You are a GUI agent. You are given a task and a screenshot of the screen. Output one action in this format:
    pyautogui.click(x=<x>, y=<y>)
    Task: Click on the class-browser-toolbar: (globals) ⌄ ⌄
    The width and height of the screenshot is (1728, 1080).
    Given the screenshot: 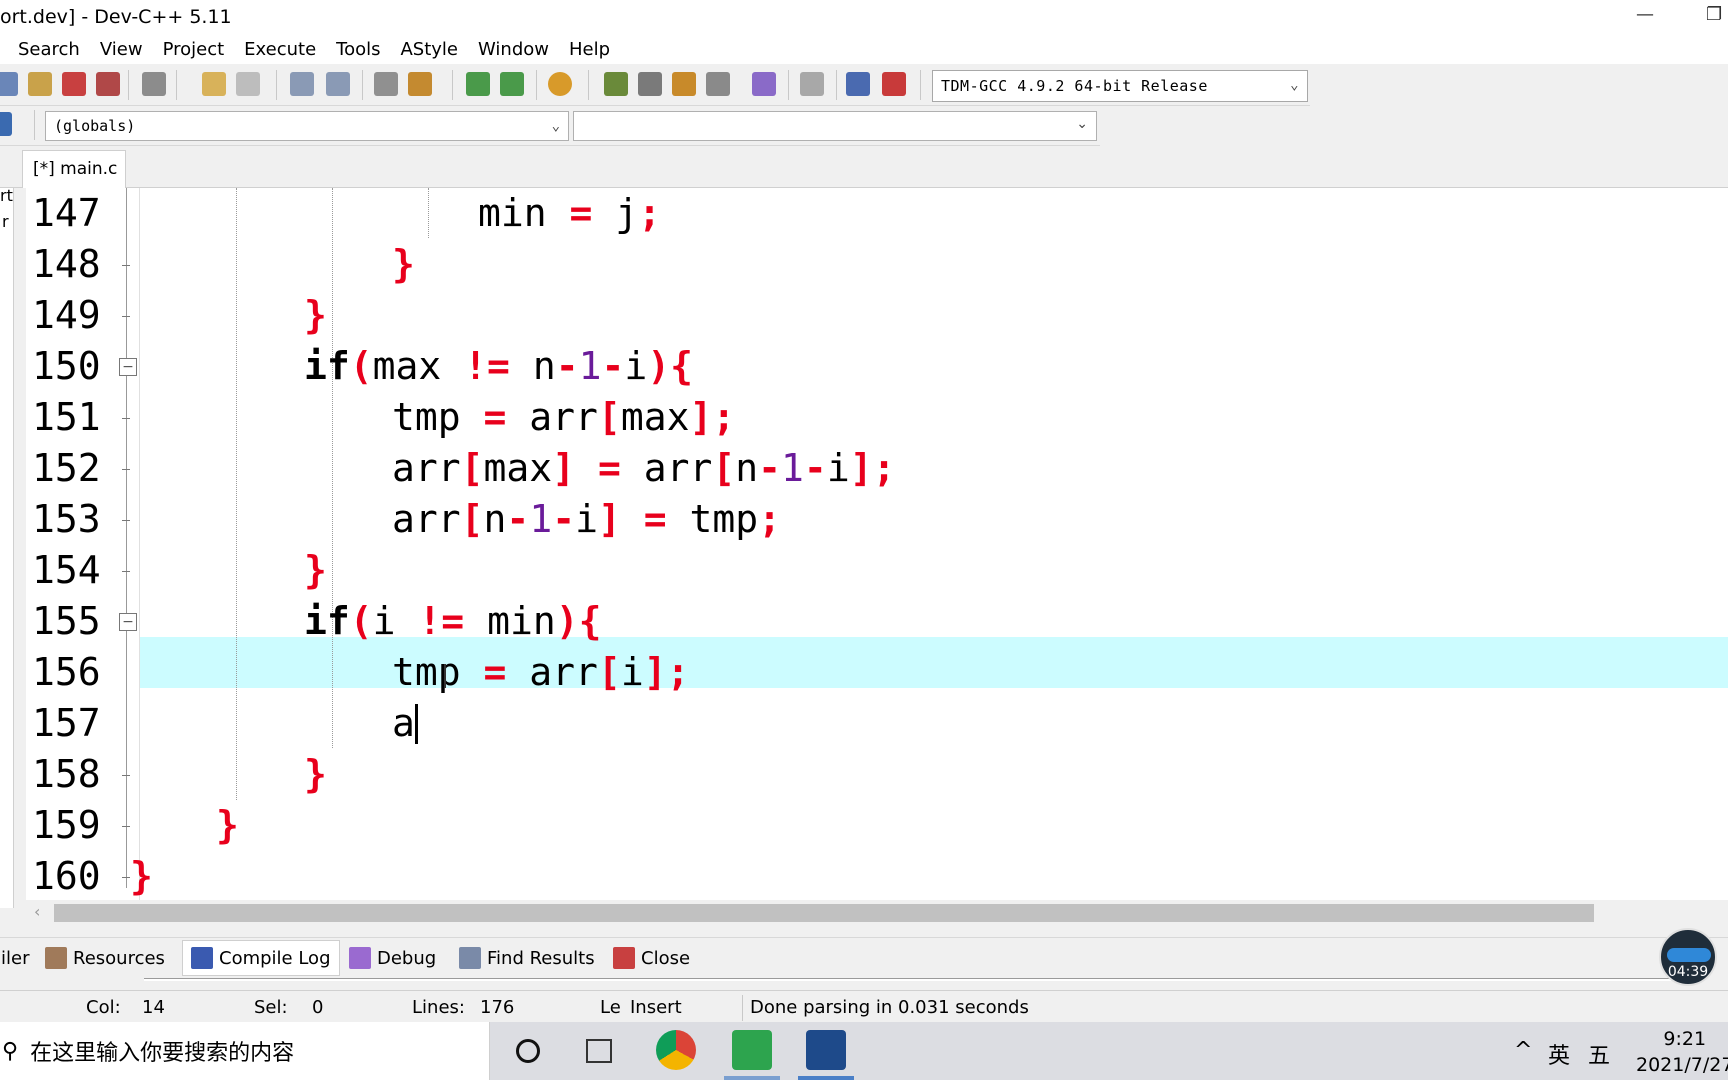 What is the action you would take?
    pyautogui.click(x=550, y=126)
    